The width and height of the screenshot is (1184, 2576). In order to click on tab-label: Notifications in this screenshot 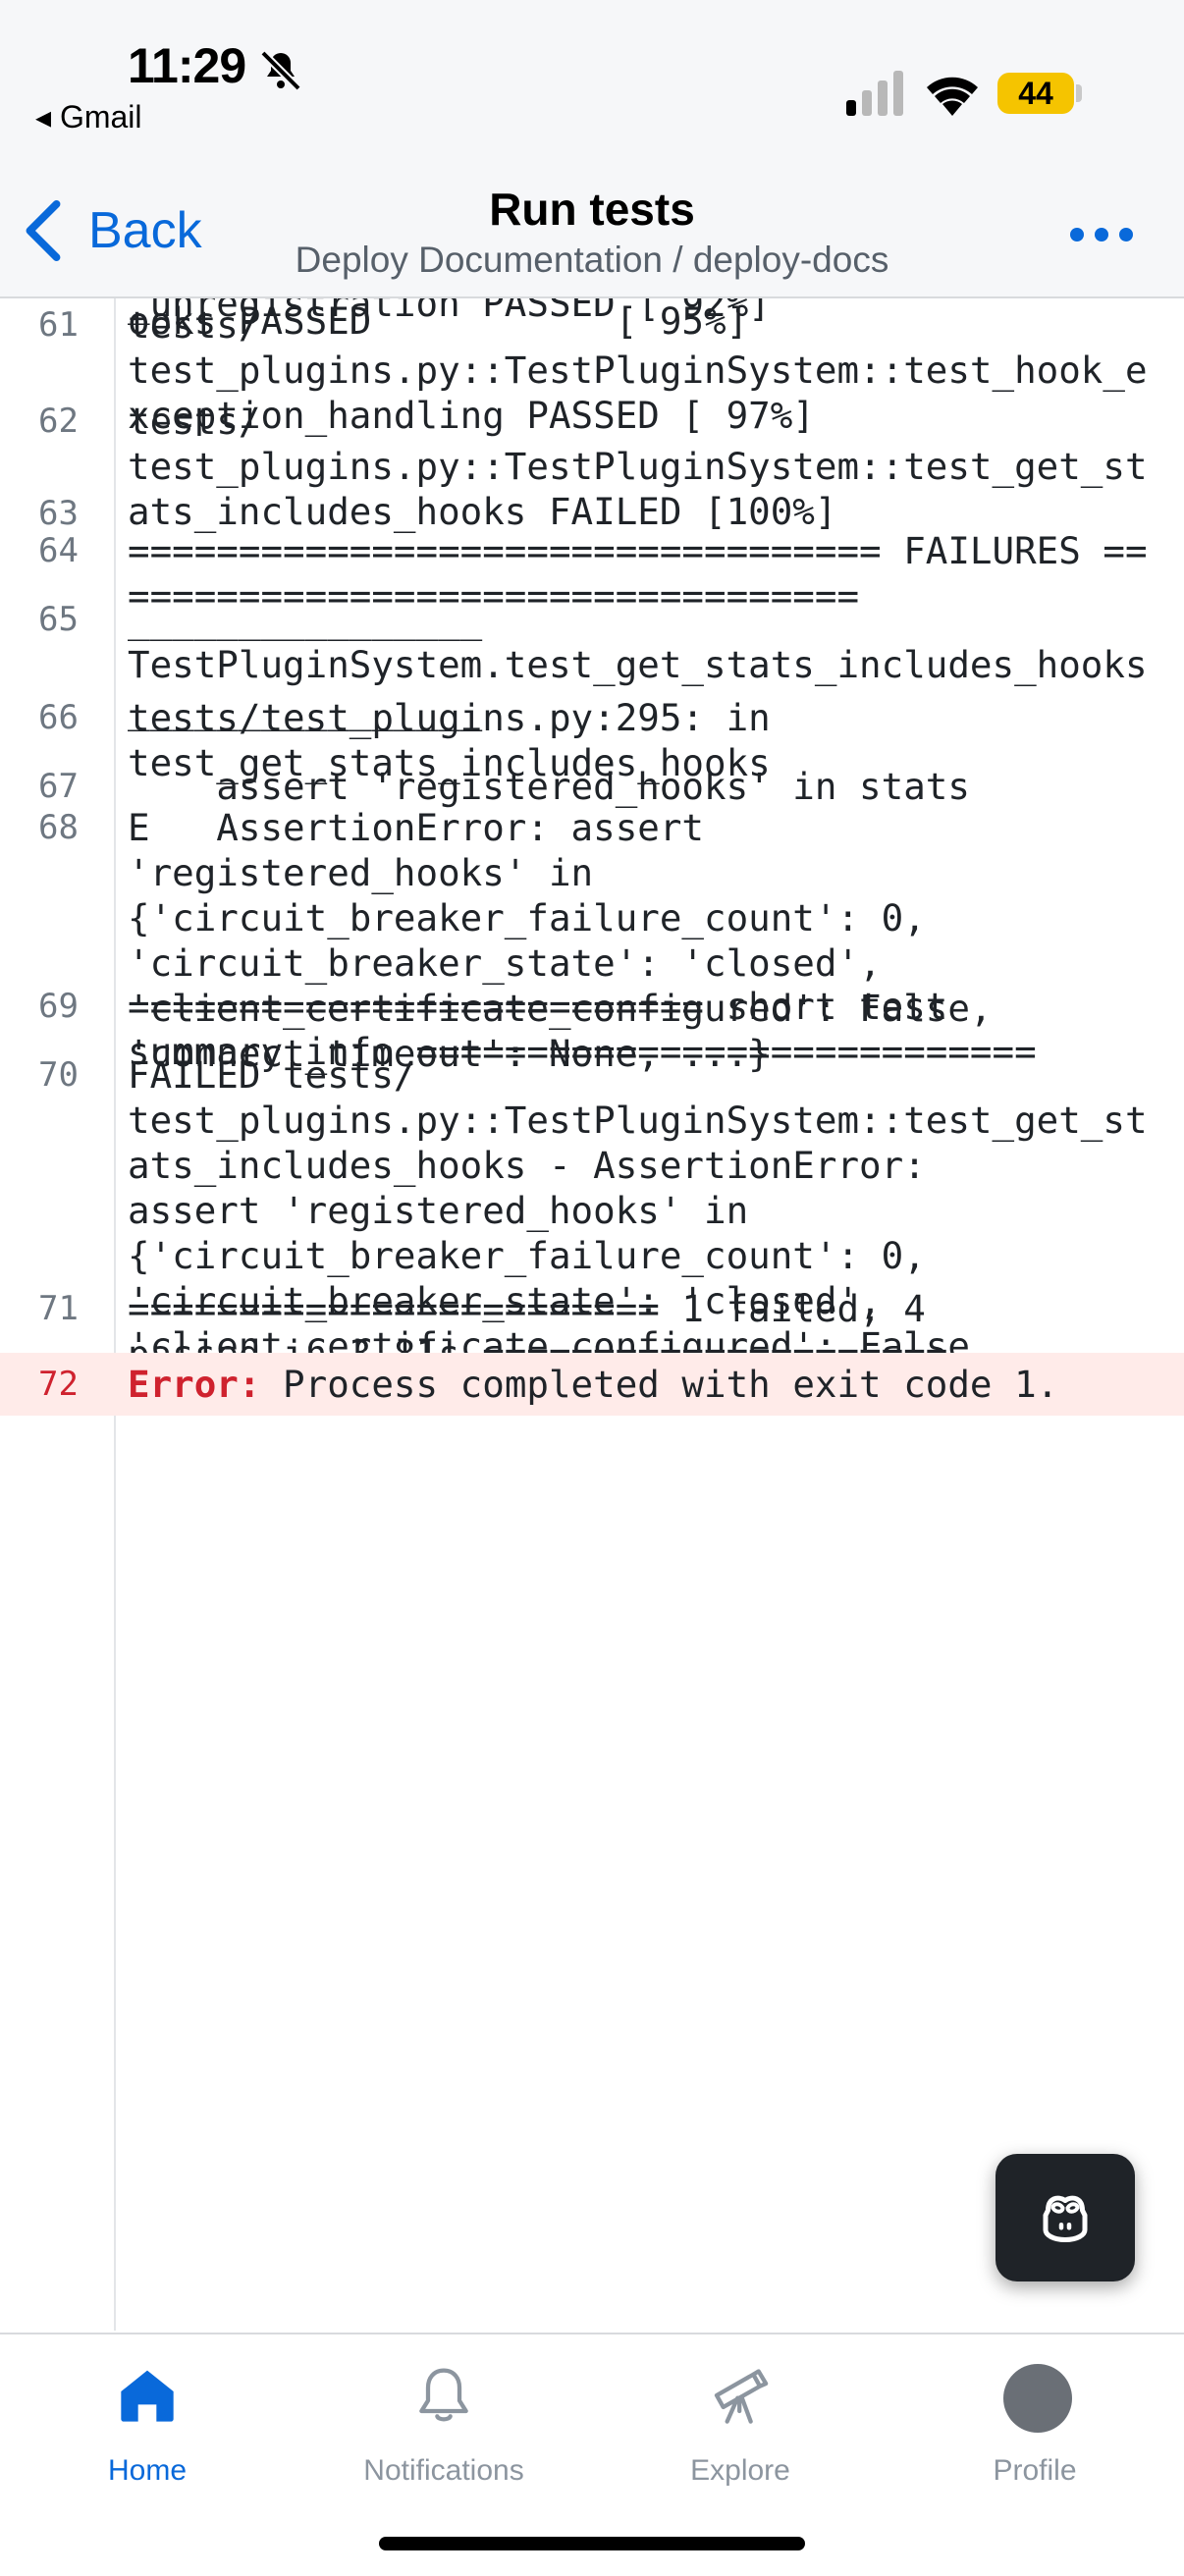, I will do `click(443, 2470)`.